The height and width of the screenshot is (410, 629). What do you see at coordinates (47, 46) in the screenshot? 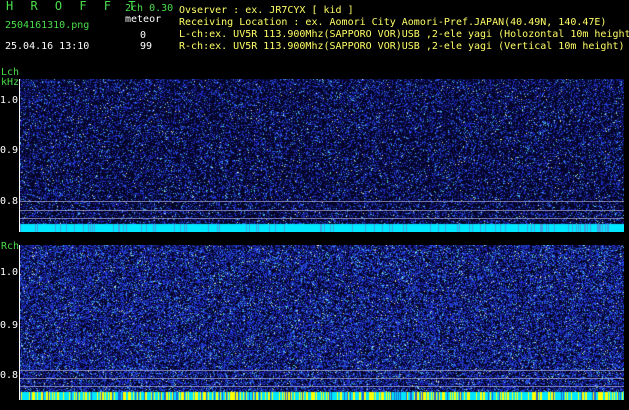
I see `datetime-label: 25.04.16 13:10` at bounding box center [47, 46].